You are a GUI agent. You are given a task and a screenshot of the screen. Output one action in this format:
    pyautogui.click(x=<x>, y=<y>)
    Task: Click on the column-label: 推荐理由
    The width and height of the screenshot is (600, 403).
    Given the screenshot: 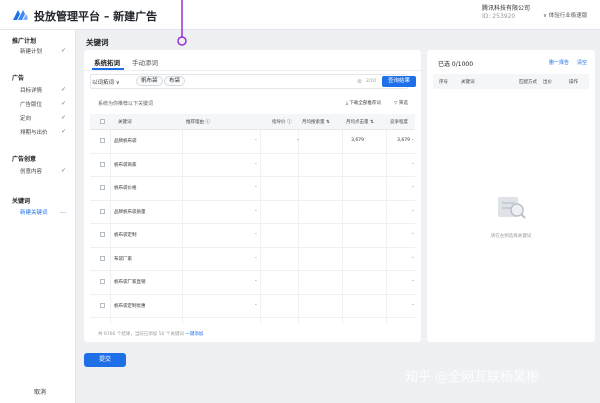 What is the action you would take?
    pyautogui.click(x=195, y=122)
    